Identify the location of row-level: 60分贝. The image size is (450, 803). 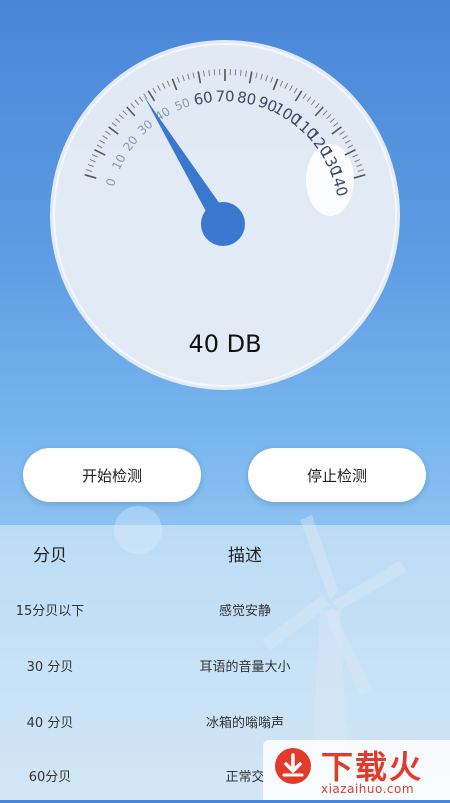
(50, 775).